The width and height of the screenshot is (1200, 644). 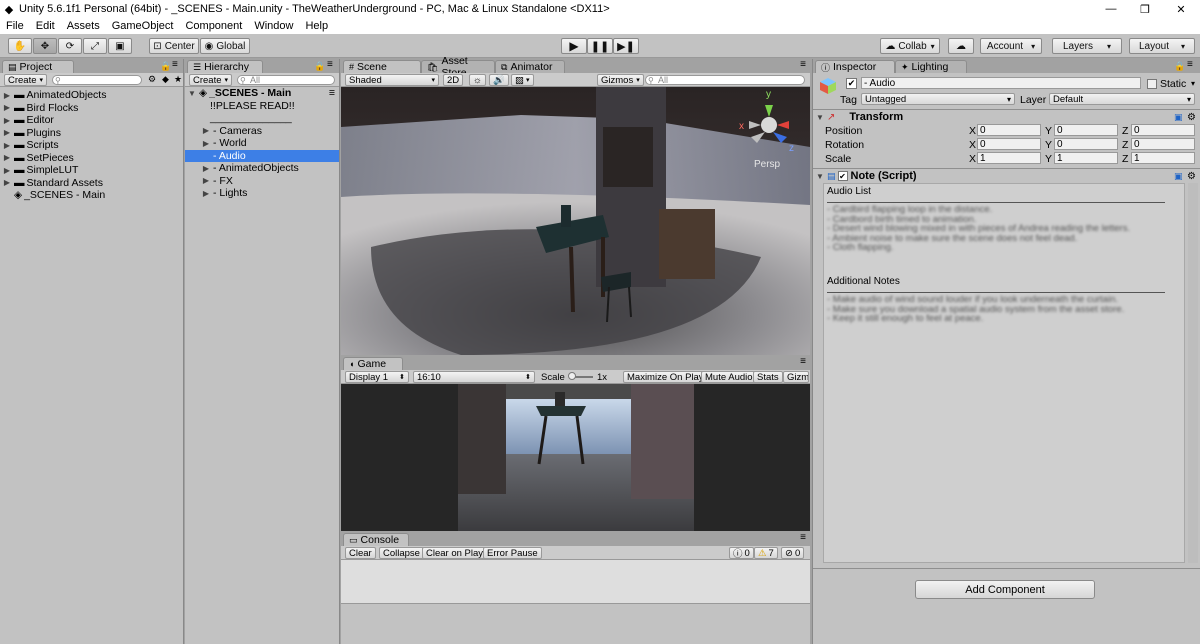 I want to click on move-tool-button: ✥, so click(x=45, y=46).